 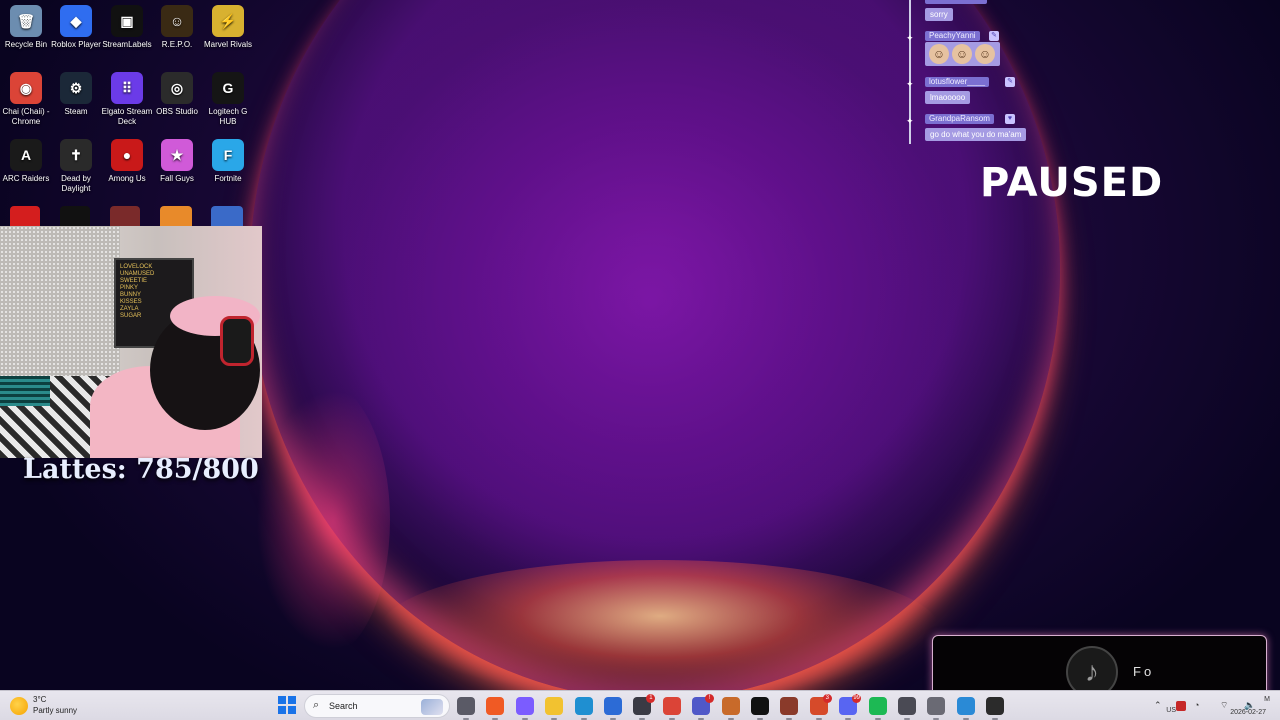 What do you see at coordinates (26, 44) in the screenshot?
I see `desktop-icon-label: Recycle Bin` at bounding box center [26, 44].